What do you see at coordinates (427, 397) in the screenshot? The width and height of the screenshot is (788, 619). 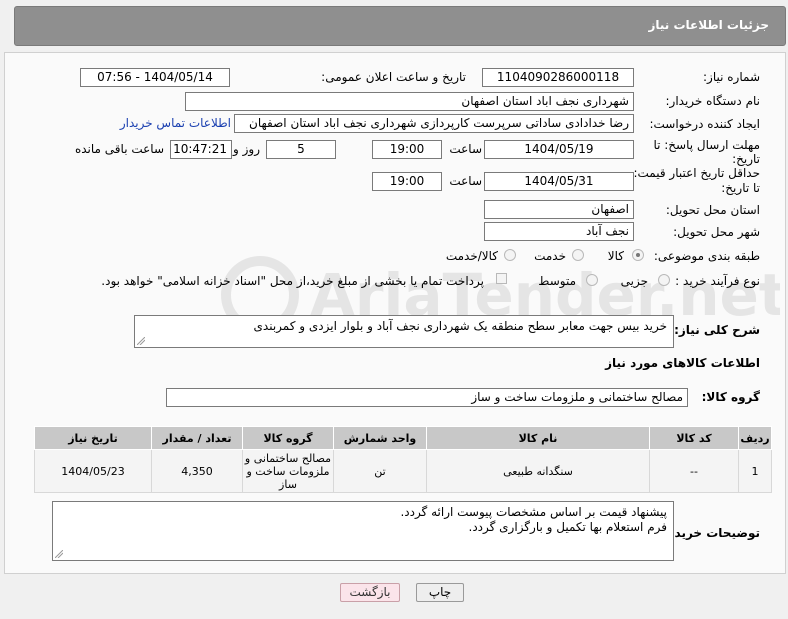 I see `goods-group-field: مصالح ساختمانی و ملزومات ساخت و ساز` at bounding box center [427, 397].